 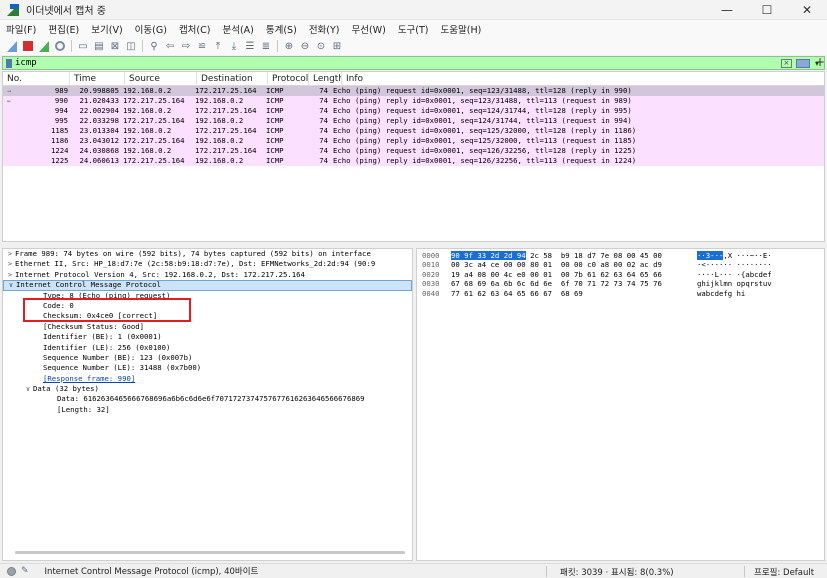 I want to click on zoom-reset-button: ⊙, so click(x=321, y=46).